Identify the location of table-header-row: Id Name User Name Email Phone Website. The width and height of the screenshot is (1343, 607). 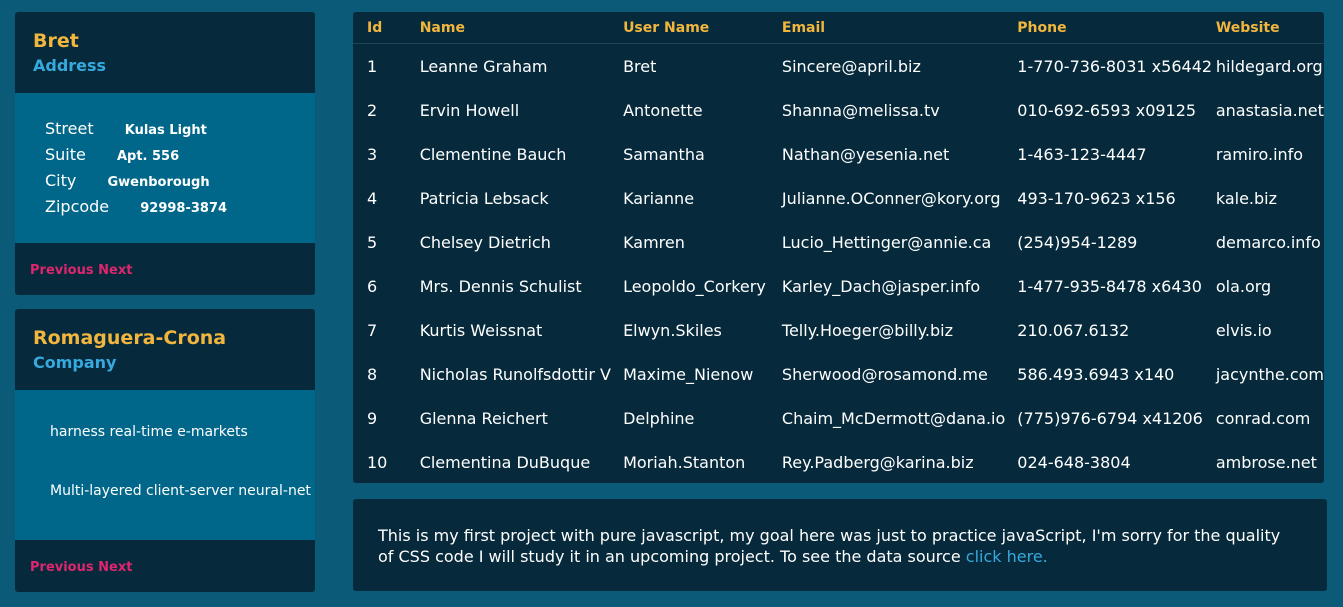
(838, 28).